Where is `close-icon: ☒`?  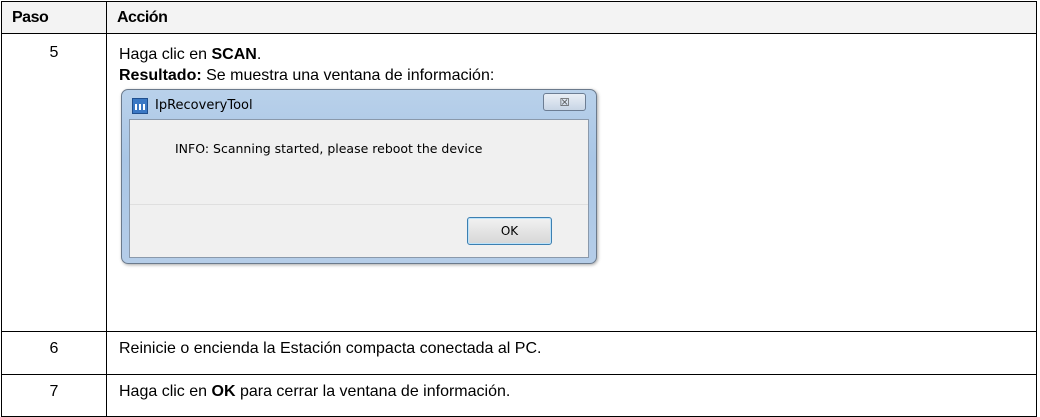 close-icon: ☒ is located at coordinates (564, 102).